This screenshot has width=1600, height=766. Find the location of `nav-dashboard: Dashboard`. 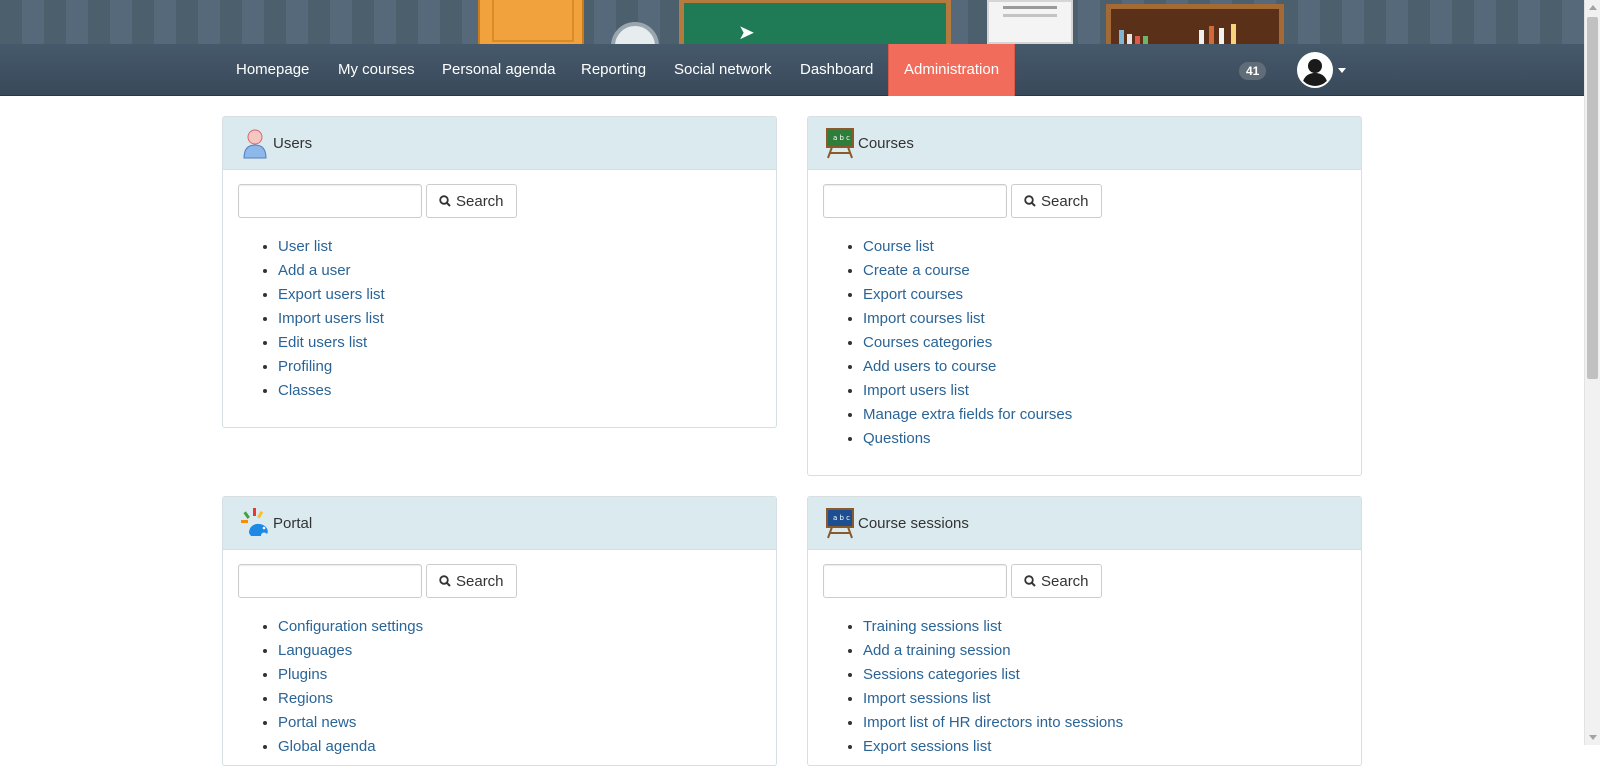

nav-dashboard: Dashboard is located at coordinates (836, 70).